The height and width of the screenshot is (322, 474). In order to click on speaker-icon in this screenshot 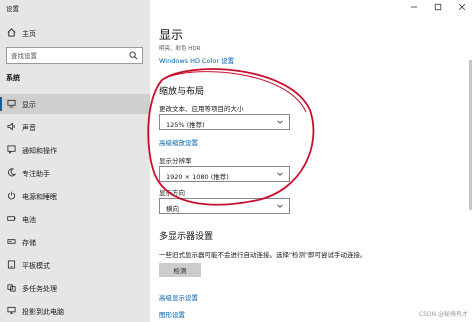, I will do `click(11, 126)`.